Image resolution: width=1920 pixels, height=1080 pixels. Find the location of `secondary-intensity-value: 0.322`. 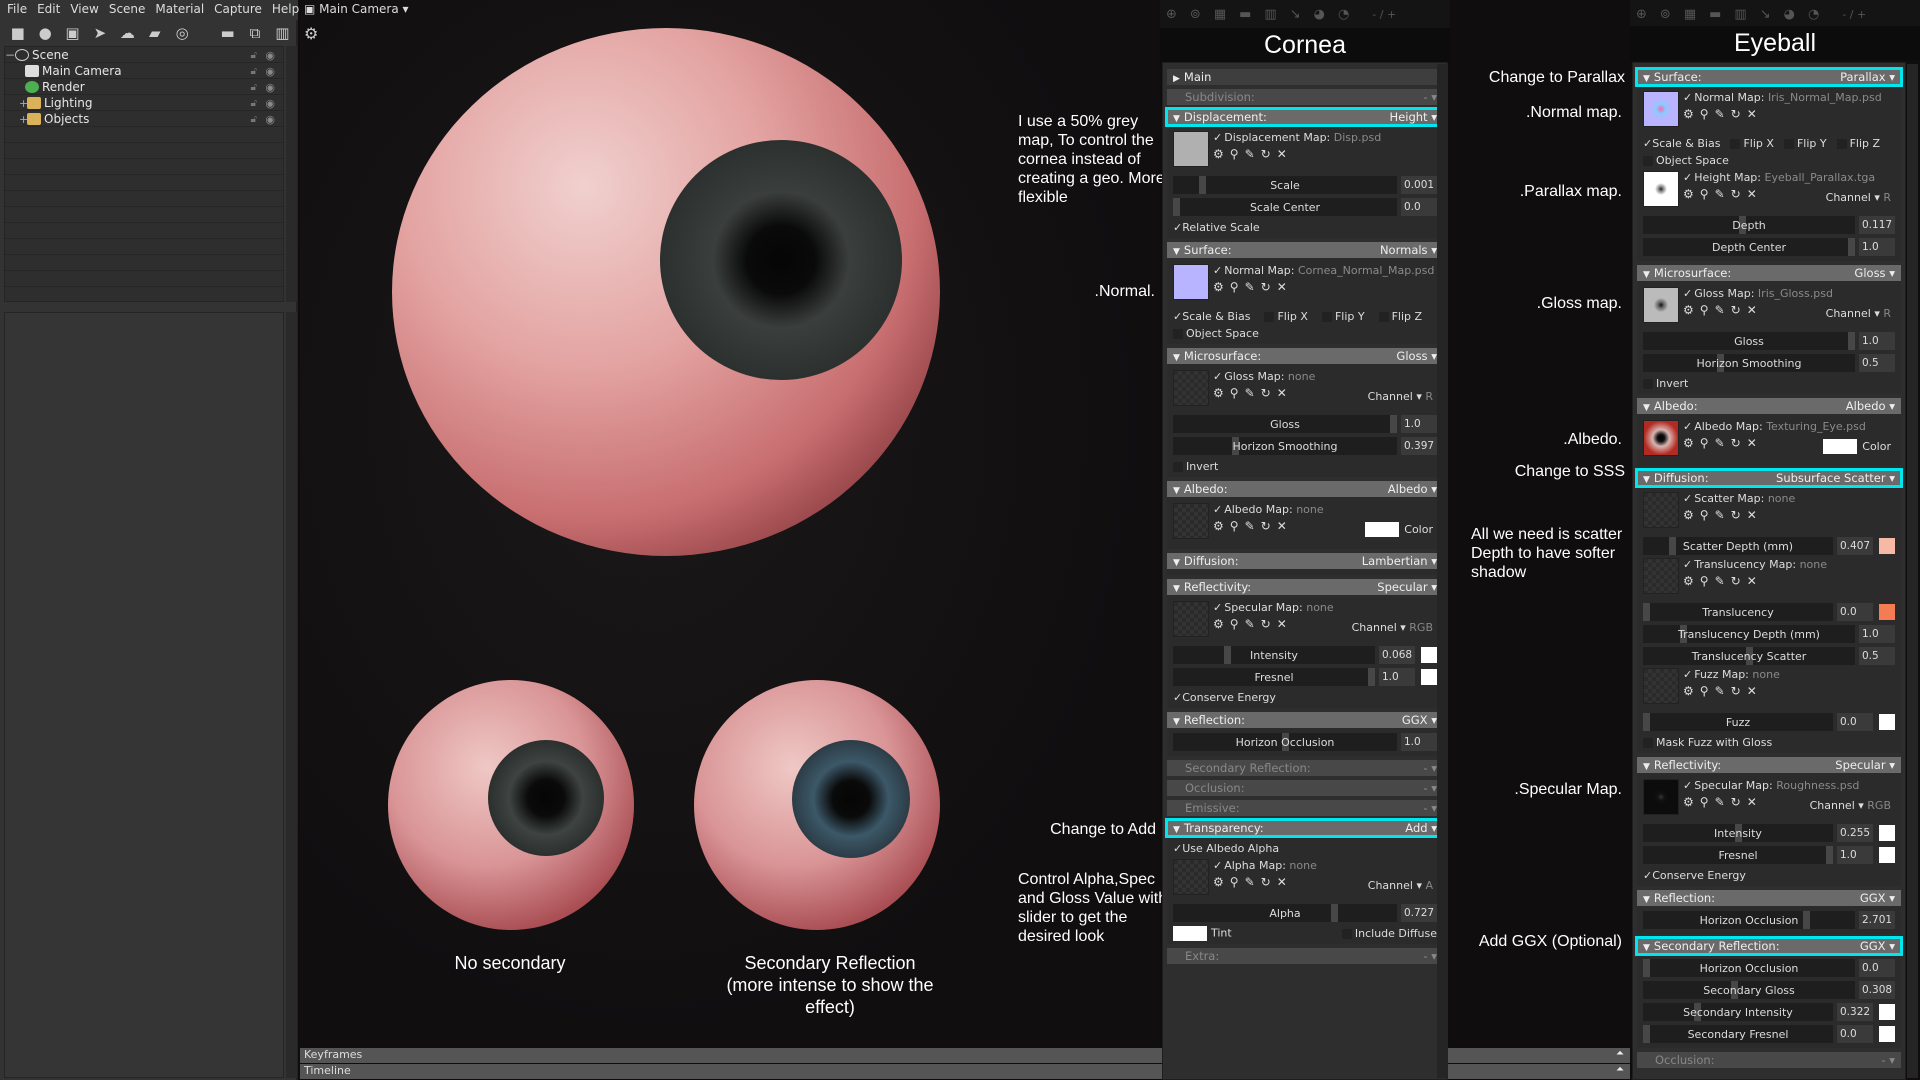

secondary-intensity-value: 0.322 is located at coordinates (1855, 1012).